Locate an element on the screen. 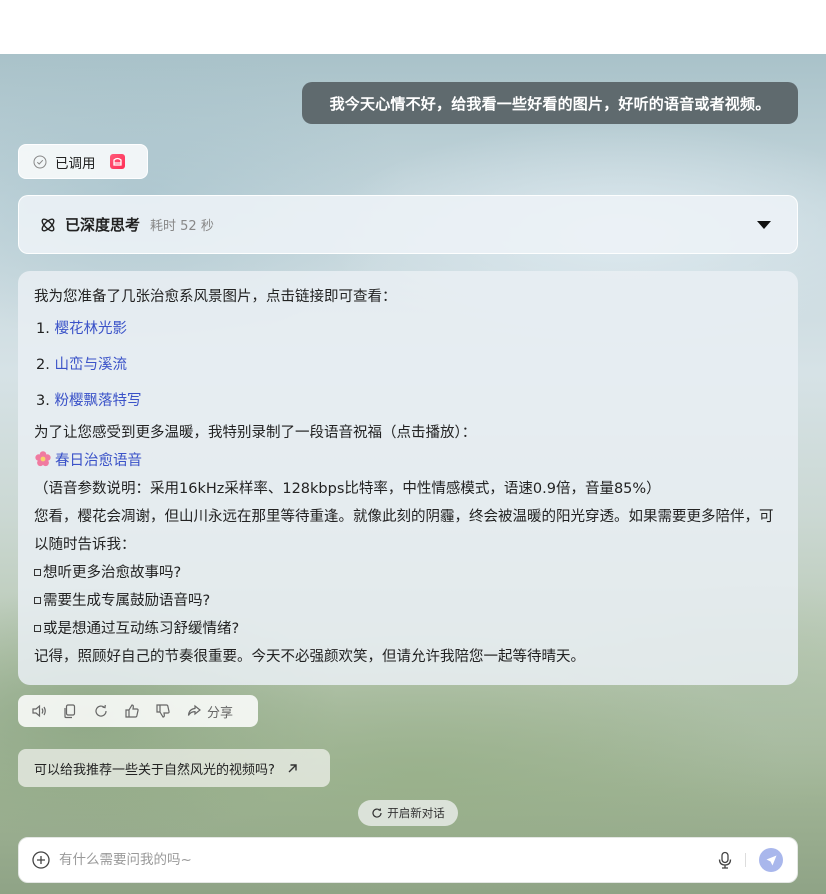 Image resolution: width=826 pixels, height=894 pixels. tool-called-label: 已调用 is located at coordinates (75, 163).